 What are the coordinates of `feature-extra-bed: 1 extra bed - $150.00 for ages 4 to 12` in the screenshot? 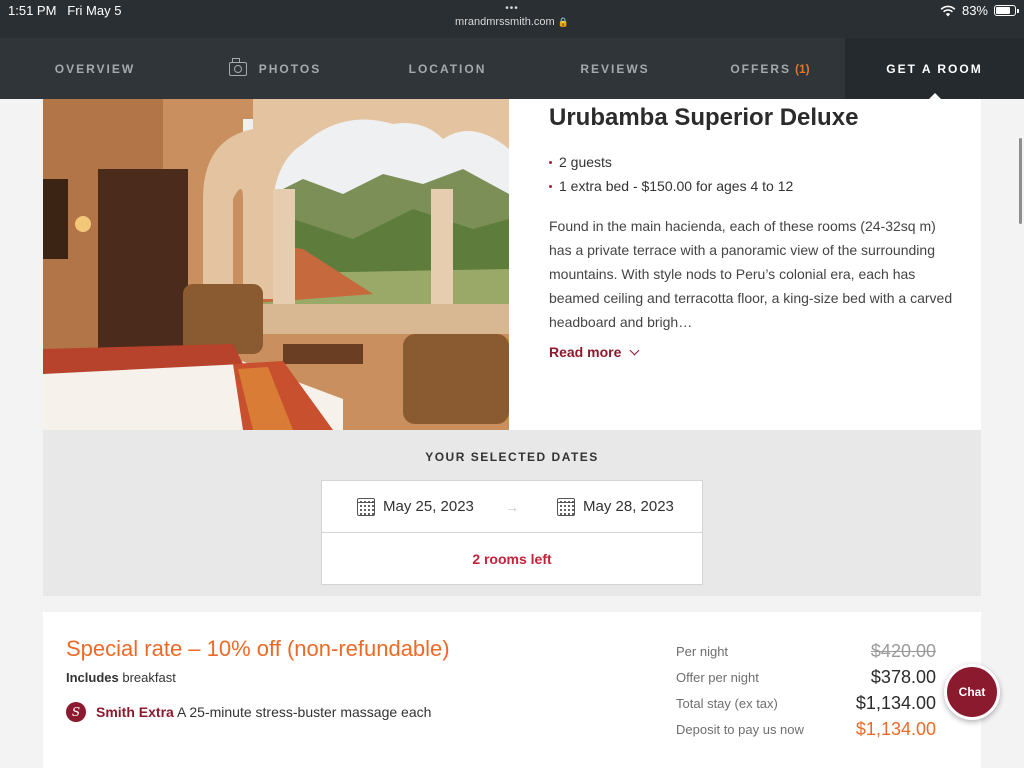 It's located at (754, 186).